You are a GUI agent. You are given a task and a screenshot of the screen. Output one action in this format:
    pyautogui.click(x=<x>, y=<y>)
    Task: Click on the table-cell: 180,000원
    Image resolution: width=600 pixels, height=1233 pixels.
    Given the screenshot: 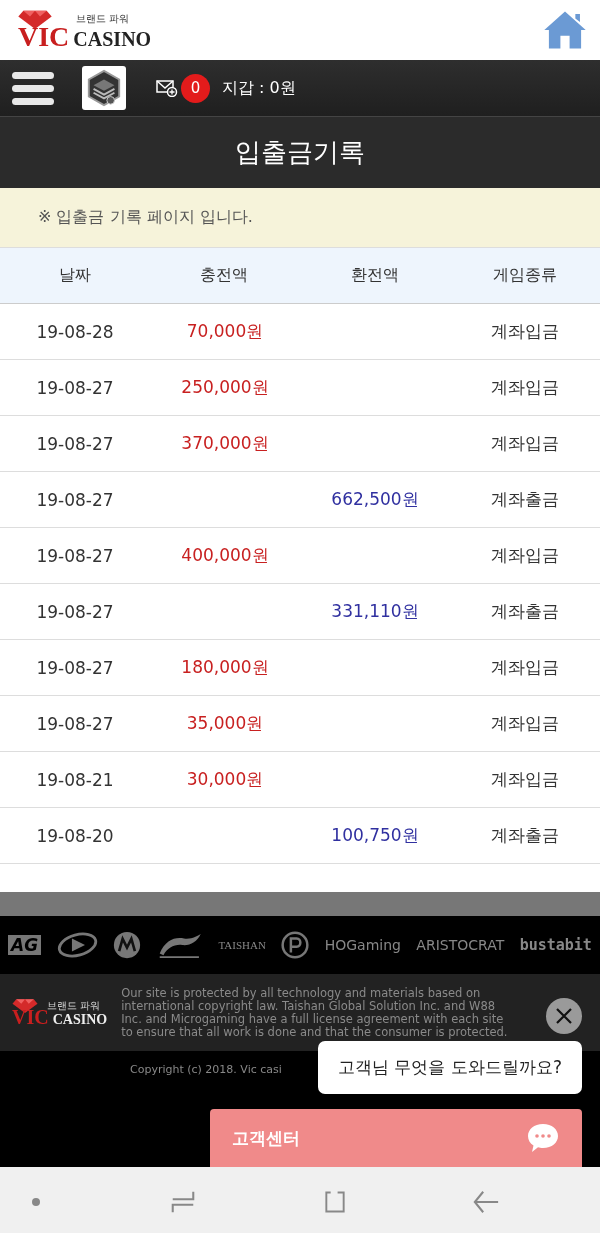 What is the action you would take?
    pyautogui.click(x=225, y=667)
    